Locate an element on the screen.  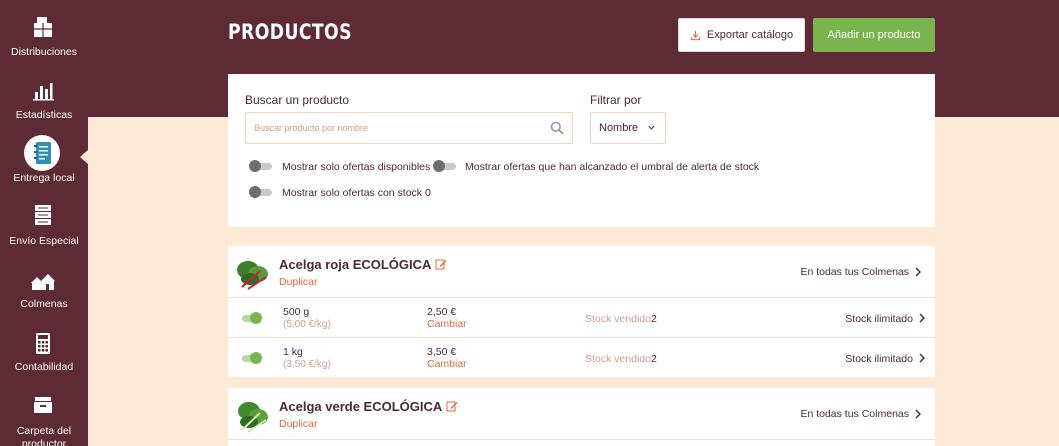
sidebar-item-label: Distribuciones is located at coordinates (44, 52).